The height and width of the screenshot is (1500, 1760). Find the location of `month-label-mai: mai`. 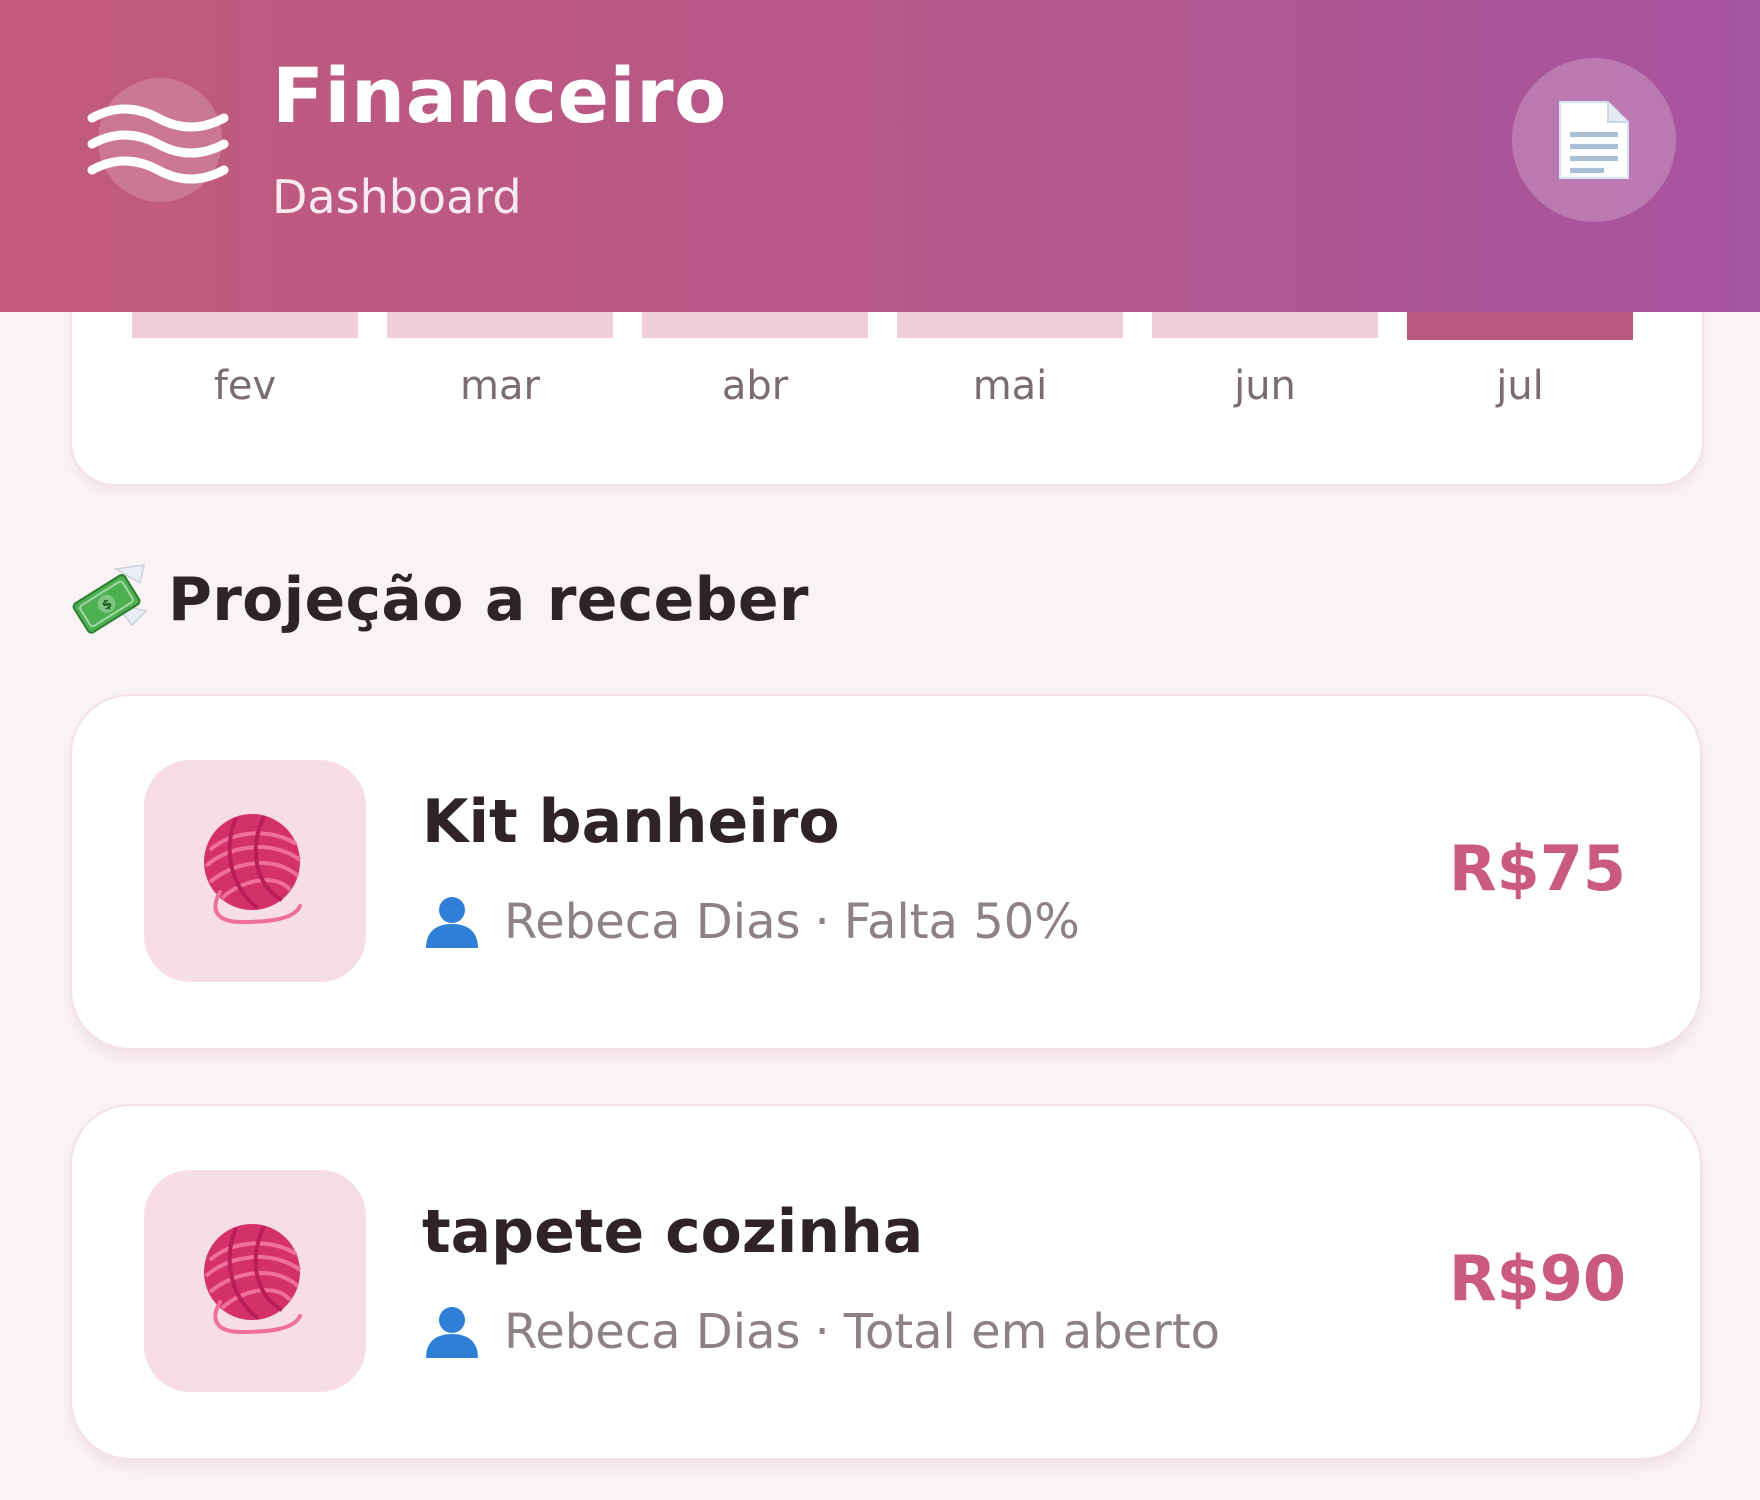

month-label-mai: mai is located at coordinates (1010, 386).